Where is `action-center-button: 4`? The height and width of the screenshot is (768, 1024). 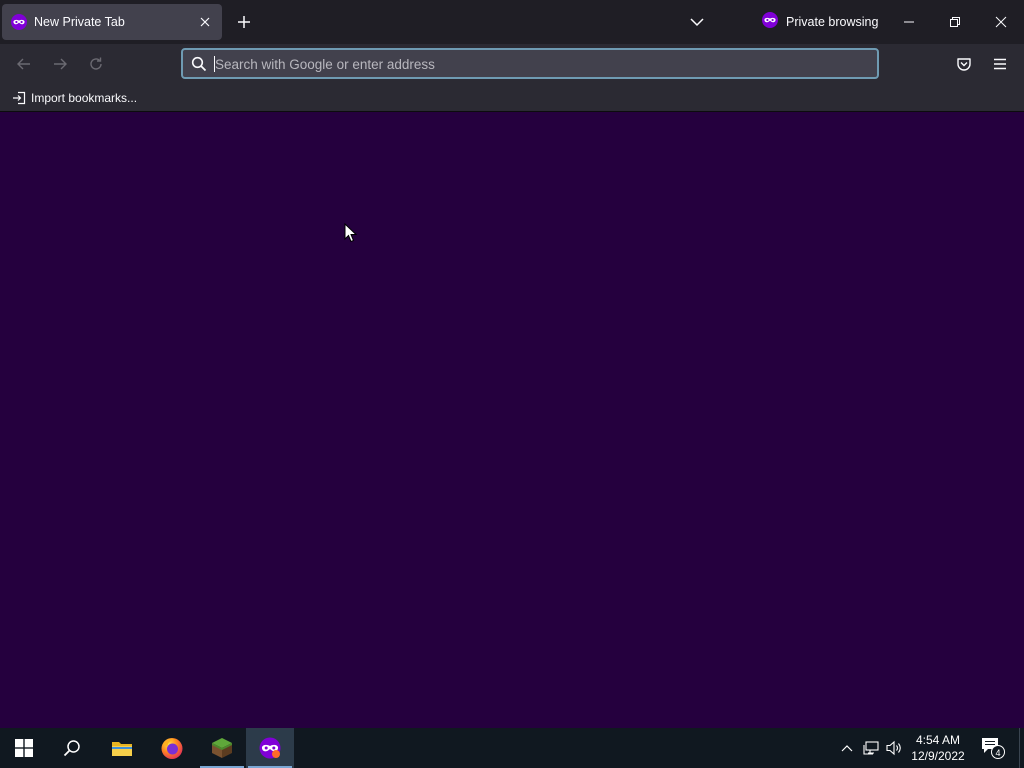 action-center-button: 4 is located at coordinates (993, 748).